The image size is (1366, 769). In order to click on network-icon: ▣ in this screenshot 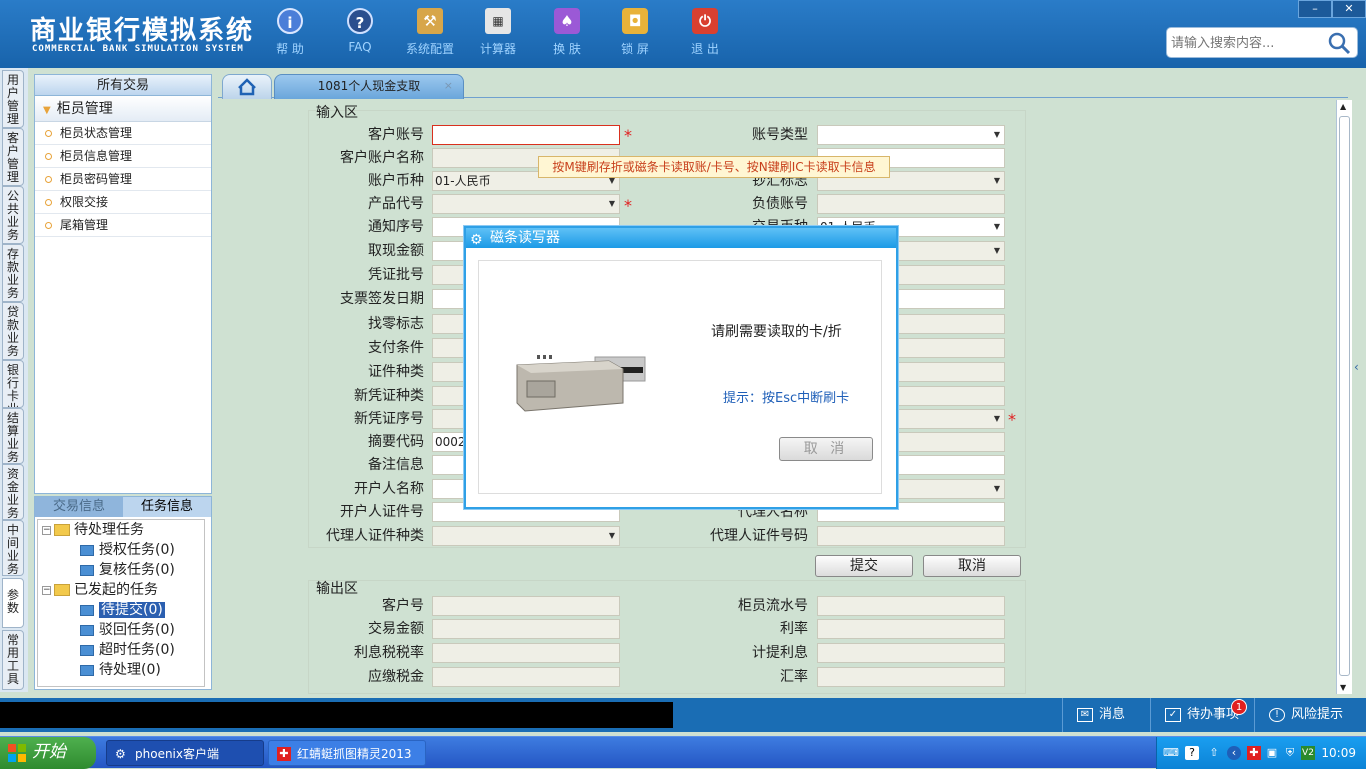, I will do `click(1272, 753)`.